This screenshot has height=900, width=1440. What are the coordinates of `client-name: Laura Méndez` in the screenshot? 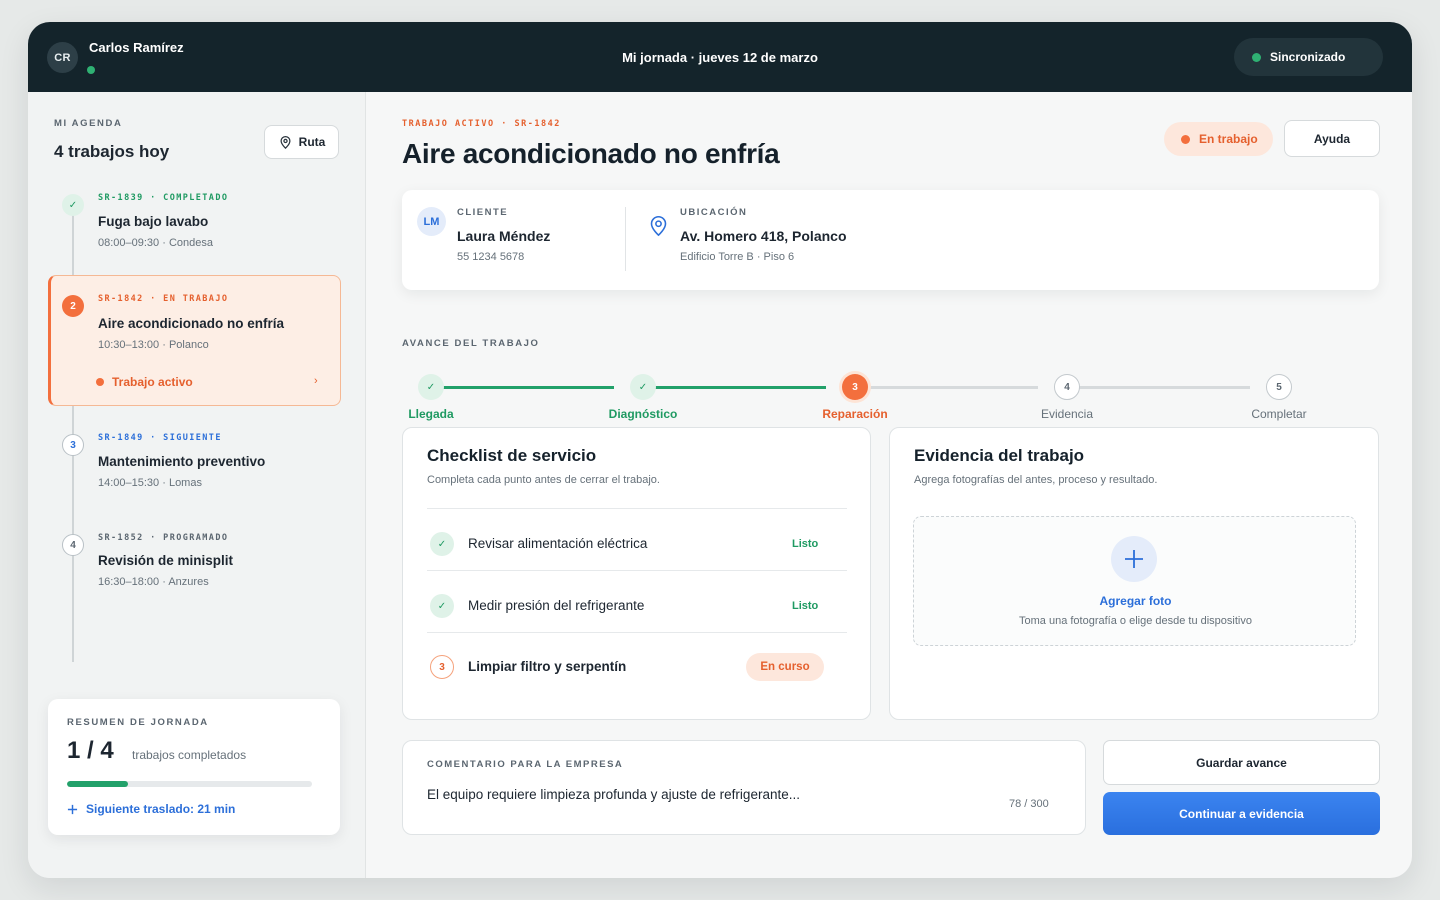 It's located at (504, 236).